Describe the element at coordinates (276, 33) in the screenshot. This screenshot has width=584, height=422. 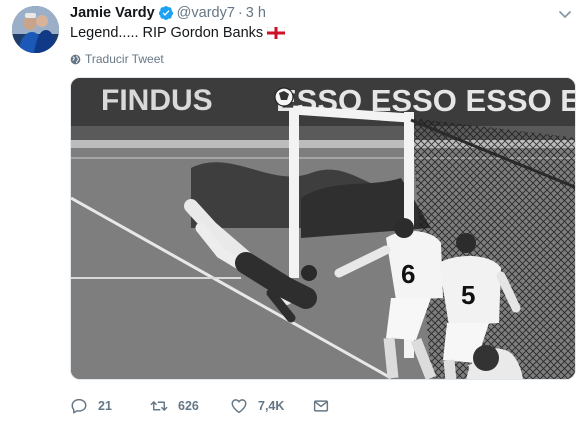
I see `england-flag-icon` at that location.